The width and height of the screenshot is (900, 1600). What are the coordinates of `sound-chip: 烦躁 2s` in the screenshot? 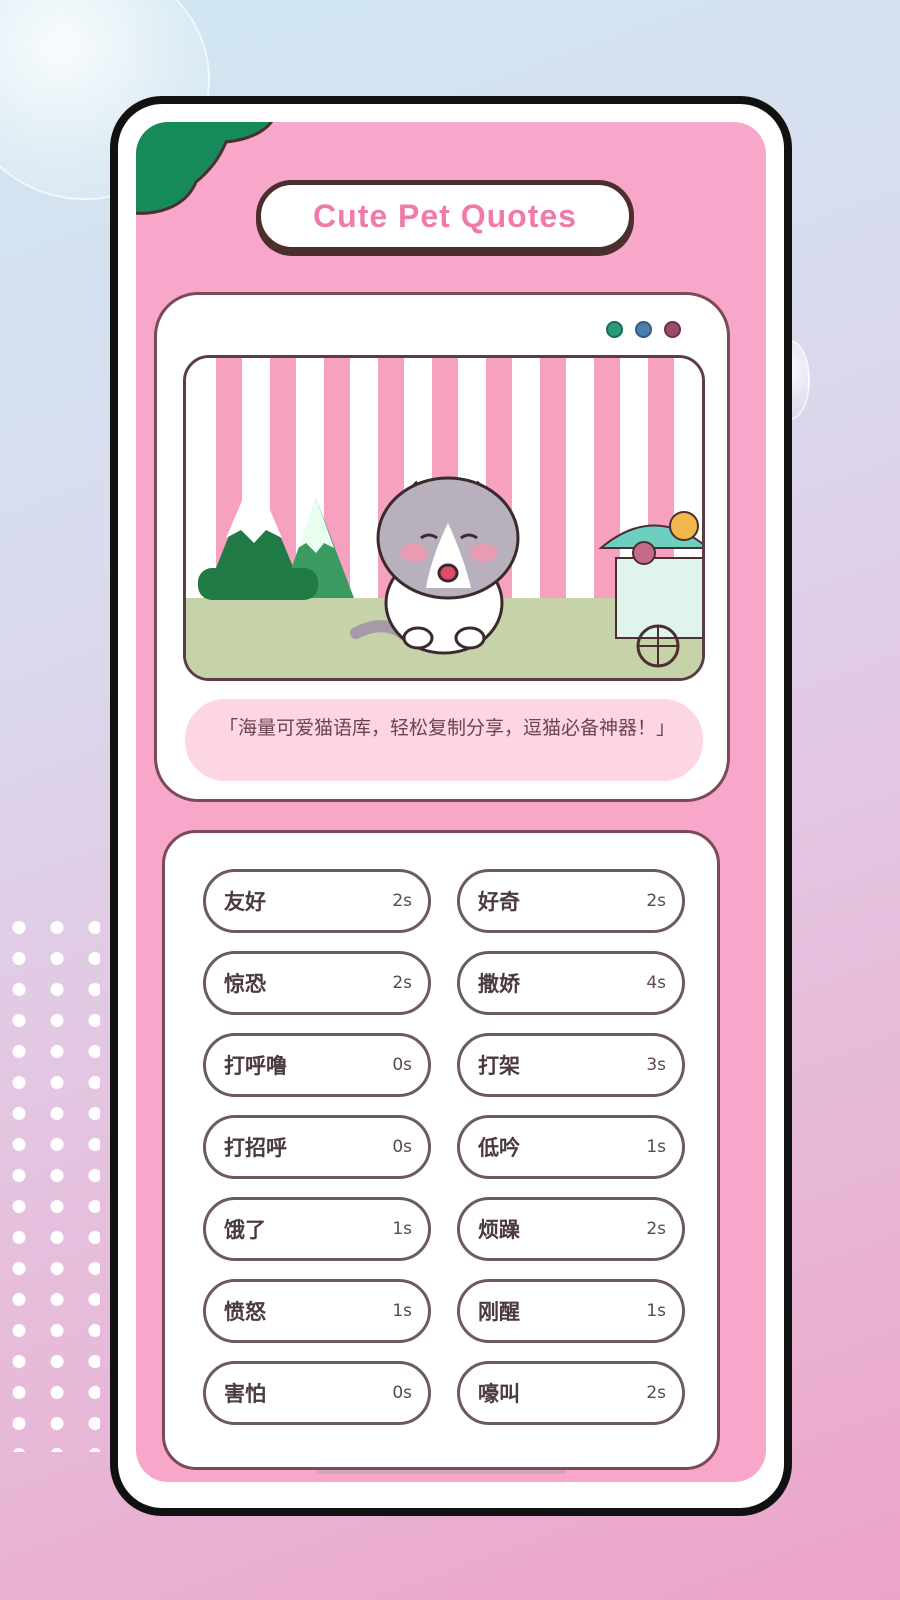 It's located at (571, 1229).